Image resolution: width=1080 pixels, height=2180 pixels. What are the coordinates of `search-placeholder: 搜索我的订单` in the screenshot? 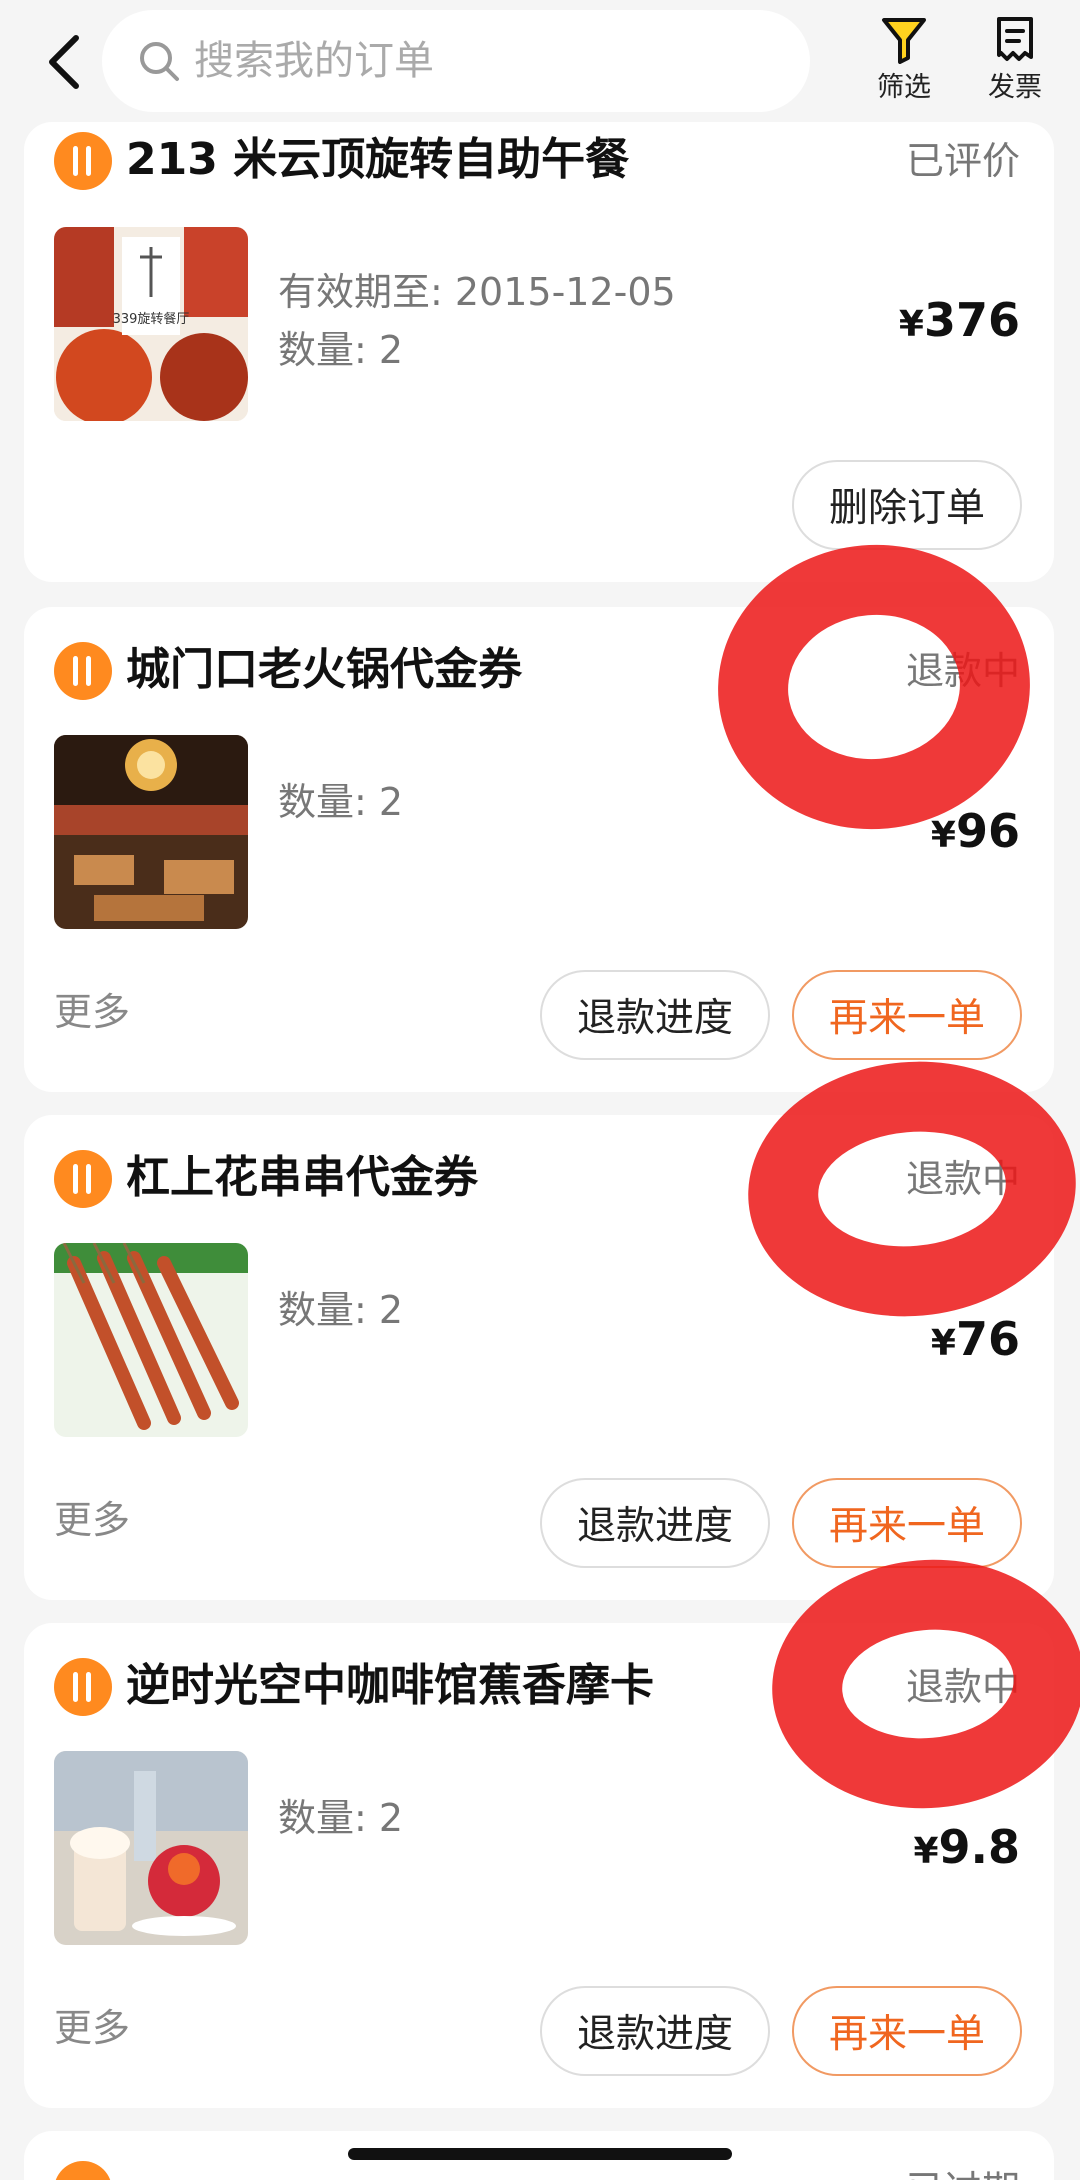 It's located at (314, 61).